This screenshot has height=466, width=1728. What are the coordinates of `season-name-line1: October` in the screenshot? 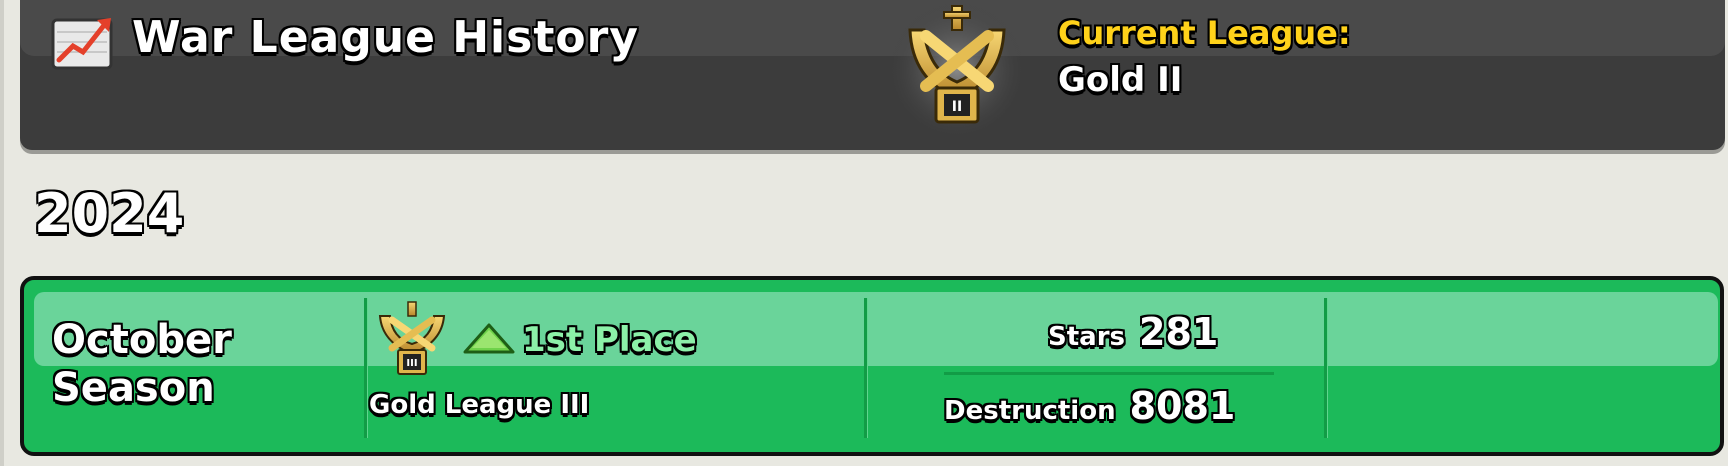 It's located at (142, 340).